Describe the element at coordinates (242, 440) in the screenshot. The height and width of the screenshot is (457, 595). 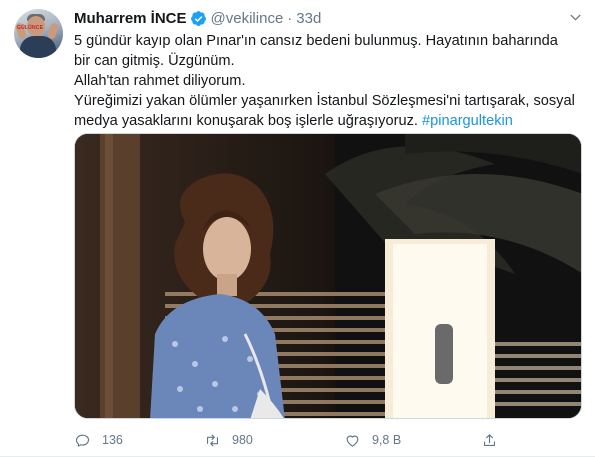
I see `retweet-count: 980` at that location.